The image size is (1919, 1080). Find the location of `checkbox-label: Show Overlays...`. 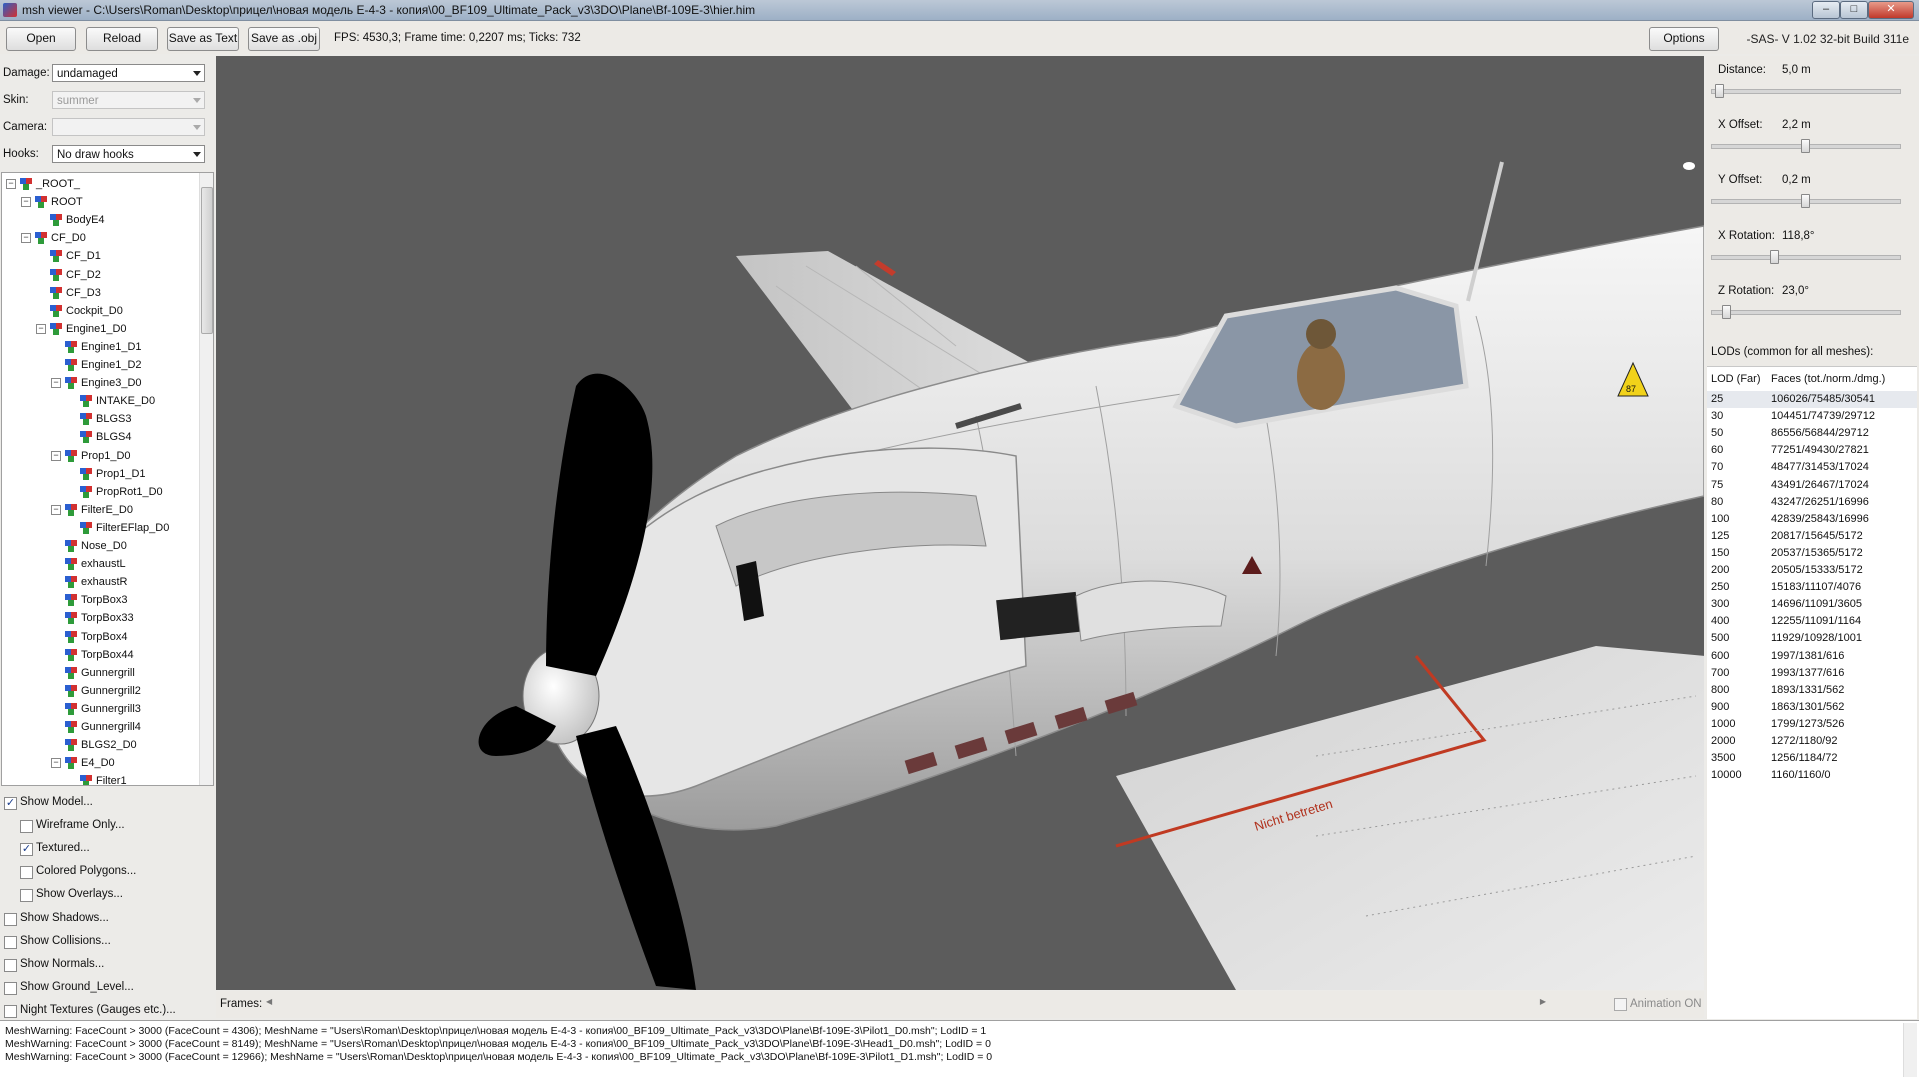

checkbox-label: Show Overlays... is located at coordinates (79, 894).